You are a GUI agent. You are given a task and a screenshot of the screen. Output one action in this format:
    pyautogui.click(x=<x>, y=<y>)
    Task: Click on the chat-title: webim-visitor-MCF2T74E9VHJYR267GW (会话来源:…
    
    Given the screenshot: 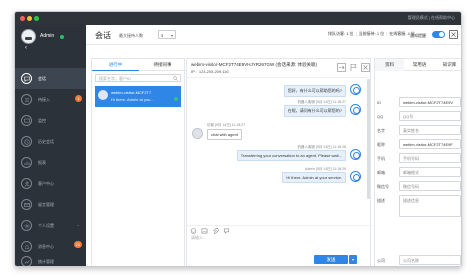 What is the action you would take?
    pyautogui.click(x=254, y=64)
    